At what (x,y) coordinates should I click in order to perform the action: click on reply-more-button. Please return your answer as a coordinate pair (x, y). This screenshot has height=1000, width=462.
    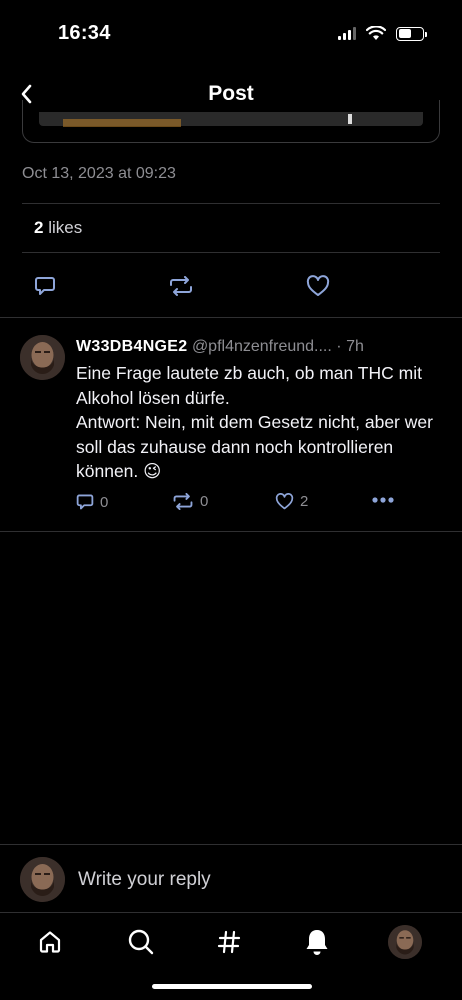
    Looking at the image, I should click on (383, 500).